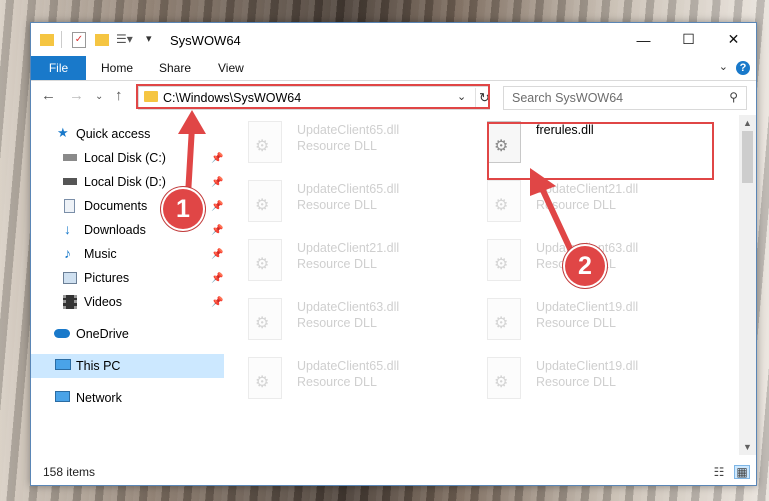  I want to click on scroll-down-icon: ▼, so click(747, 447).